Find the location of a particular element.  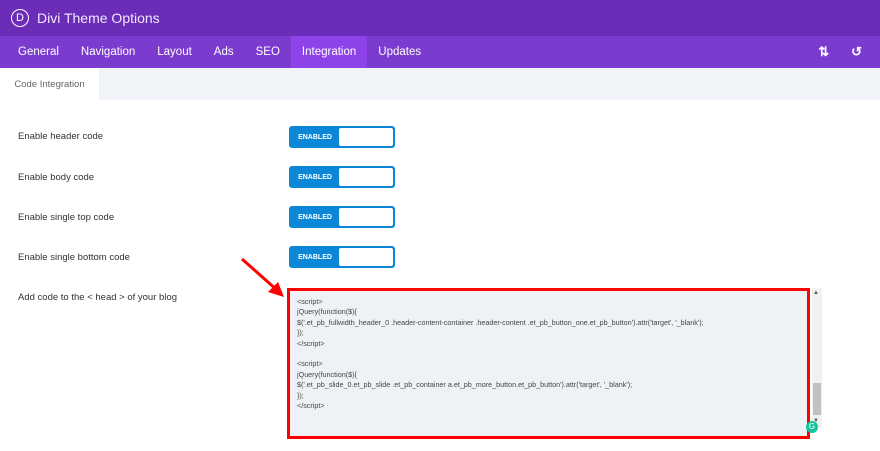

tab-navigation: Navigation is located at coordinates (108, 52).